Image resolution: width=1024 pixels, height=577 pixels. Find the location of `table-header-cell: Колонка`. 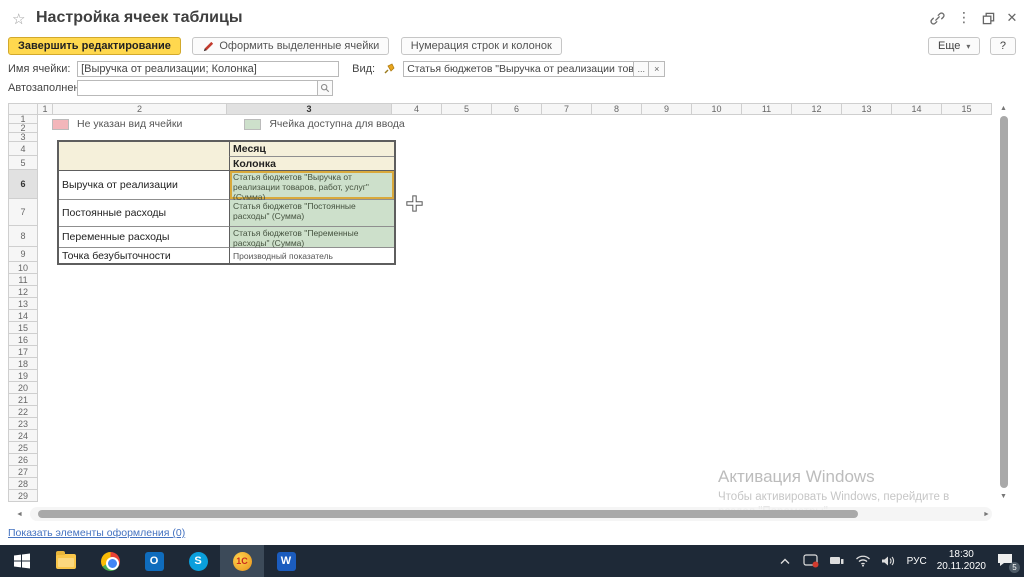

table-header-cell: Колонка is located at coordinates (311, 164).